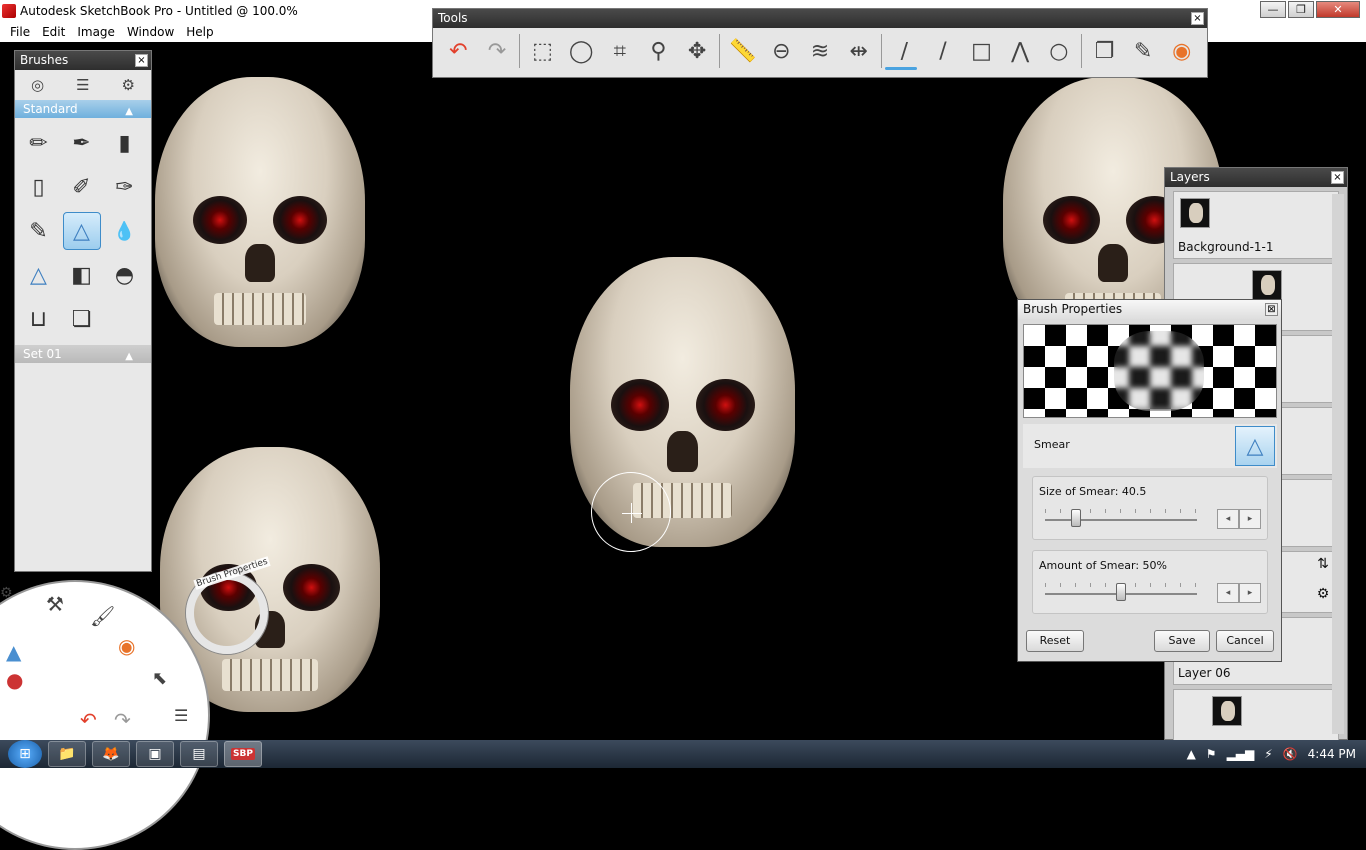 This screenshot has height=850, width=1366. Describe the element at coordinates (1121, 520) in the screenshot. I see `size-slider-track` at that location.